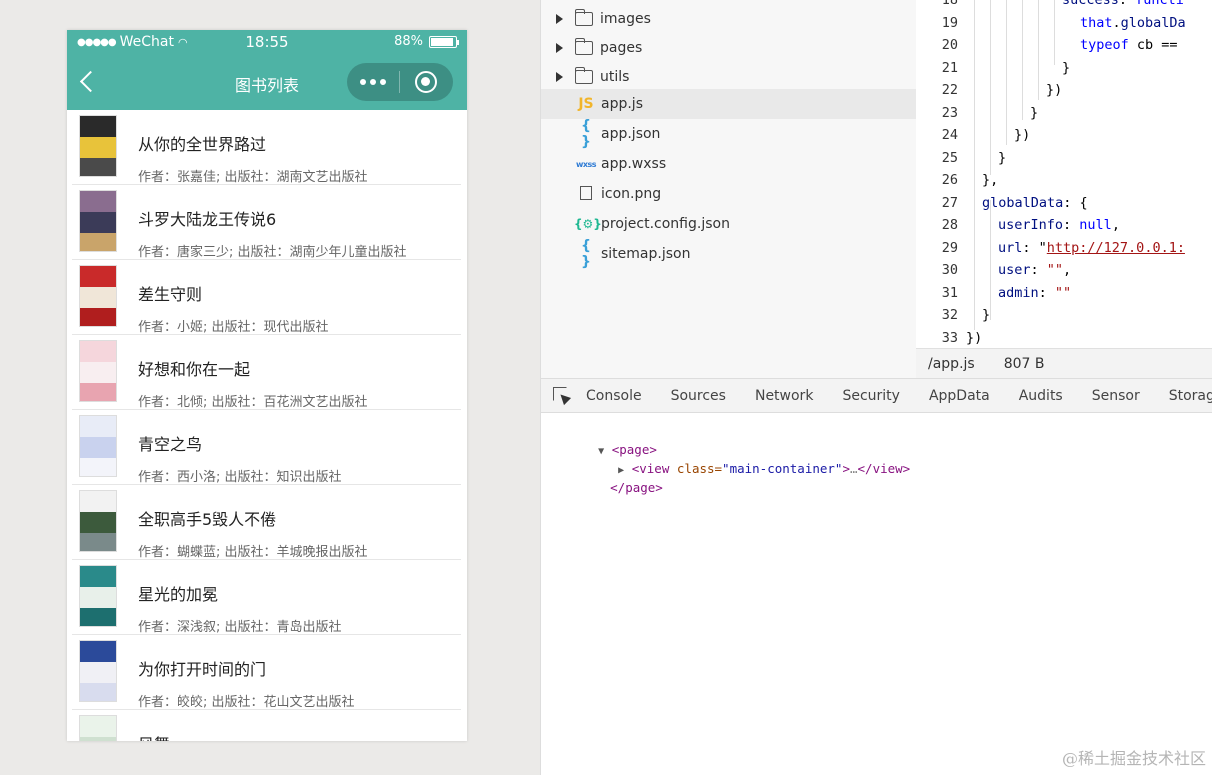 The image size is (1212, 775). I want to click on devtools-tab: Network, so click(784, 396).